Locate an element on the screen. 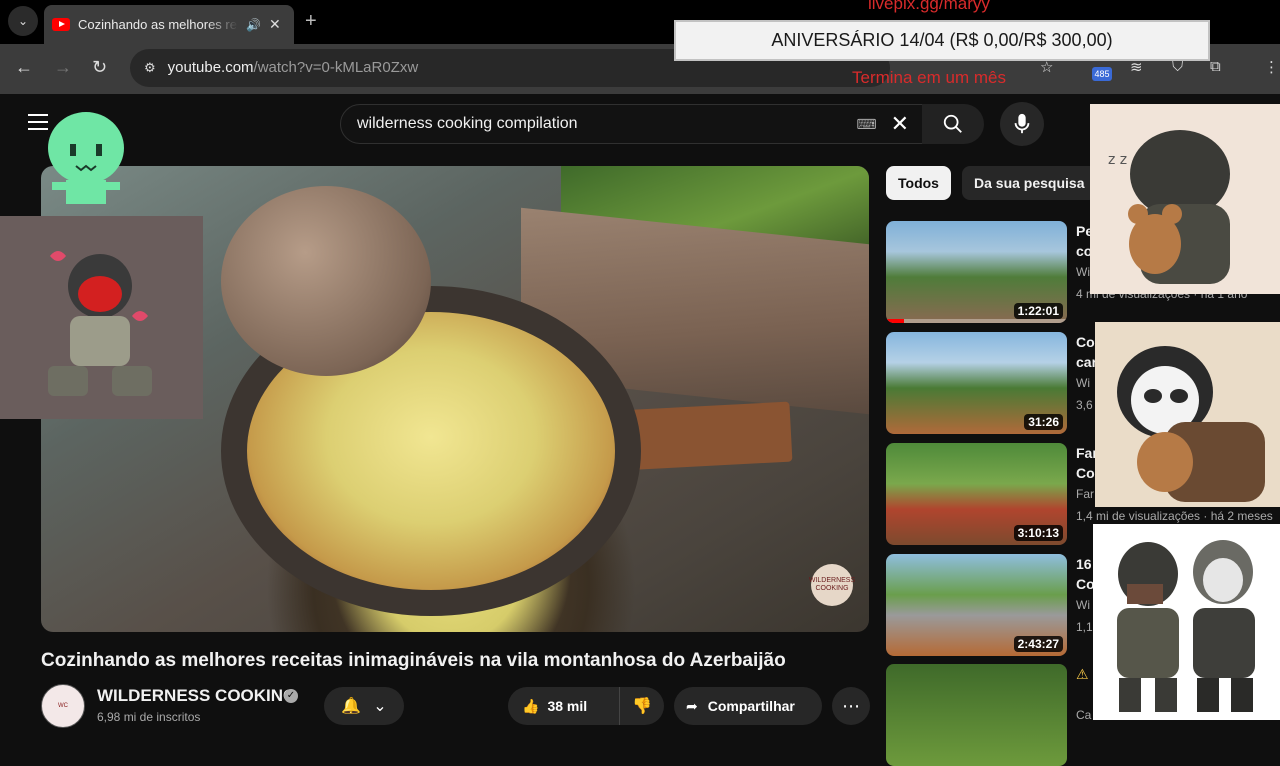 The height and width of the screenshot is (766, 1280). recommendation-thumbnail: 3:10:13 is located at coordinates (976, 494).